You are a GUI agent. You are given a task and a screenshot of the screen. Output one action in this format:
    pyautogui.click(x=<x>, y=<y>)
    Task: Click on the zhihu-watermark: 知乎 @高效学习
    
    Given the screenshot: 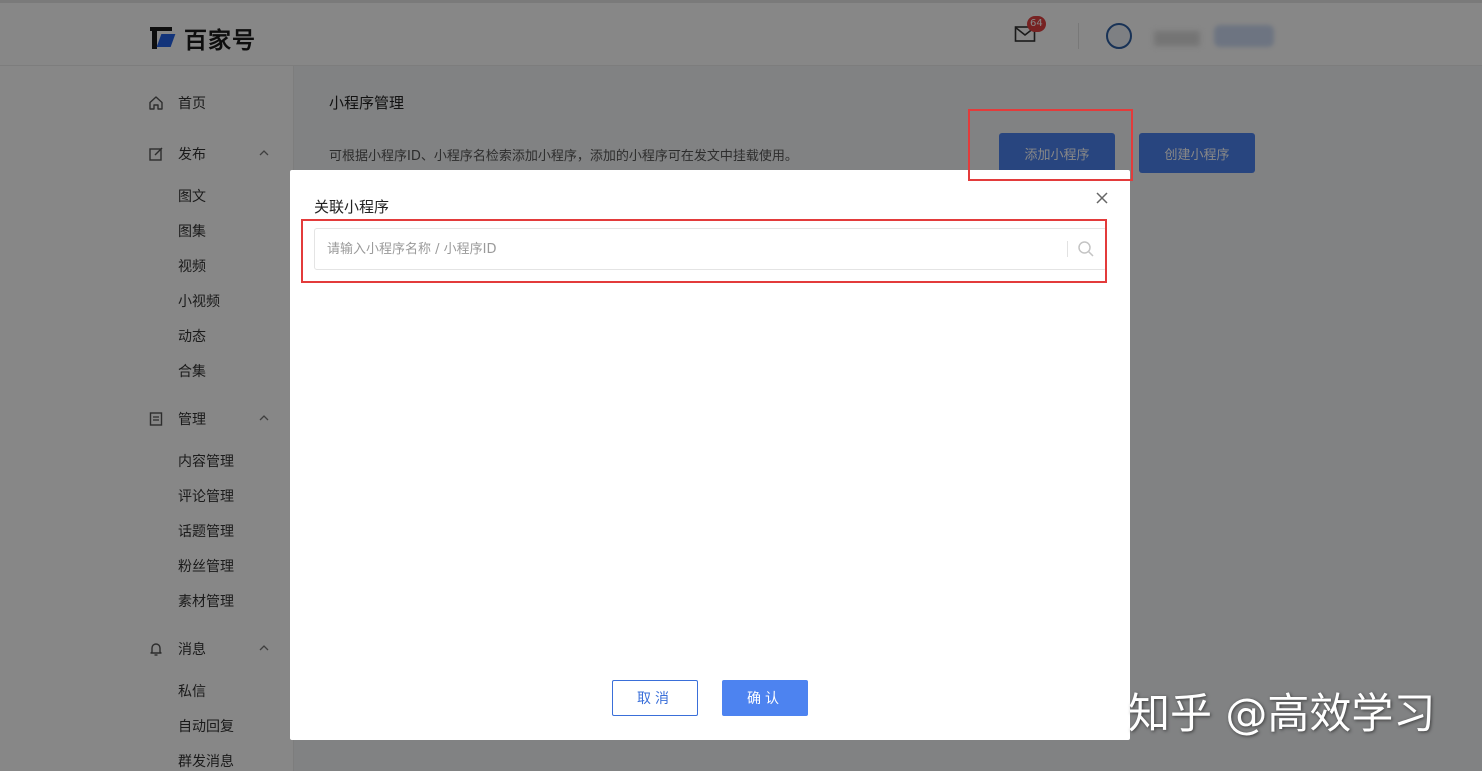 What is the action you would take?
    pyautogui.click(x=1282, y=713)
    